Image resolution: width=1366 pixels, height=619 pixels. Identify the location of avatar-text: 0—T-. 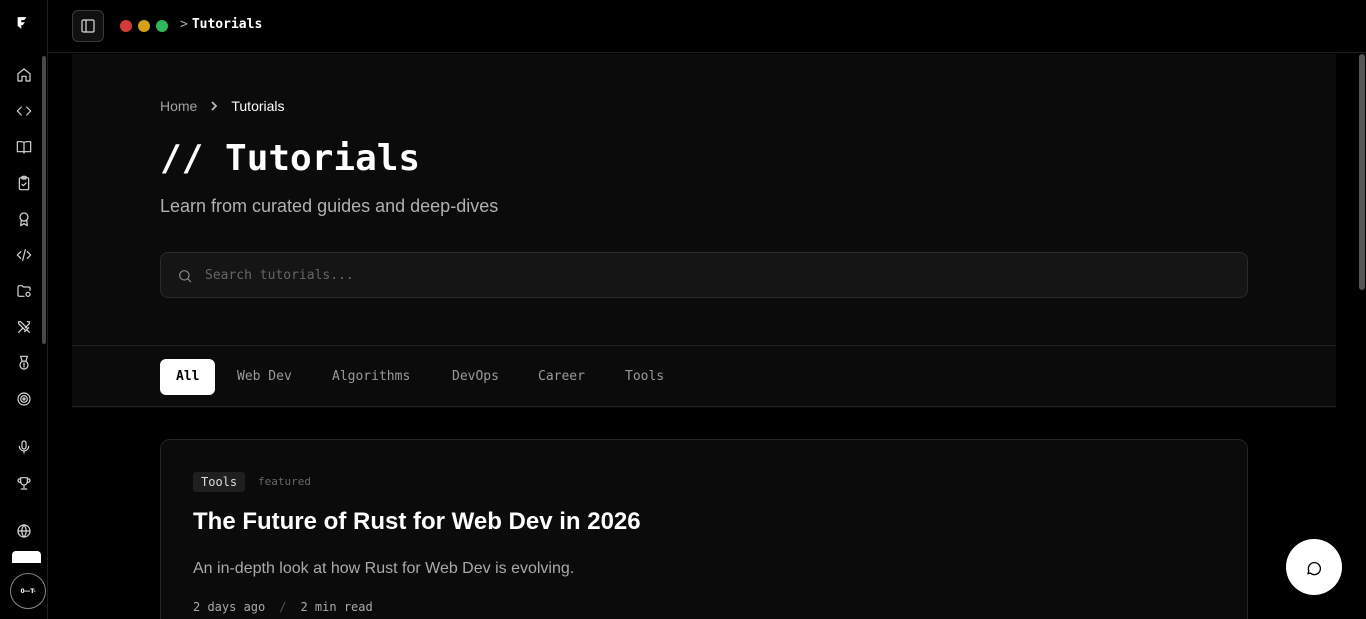
(28, 591).